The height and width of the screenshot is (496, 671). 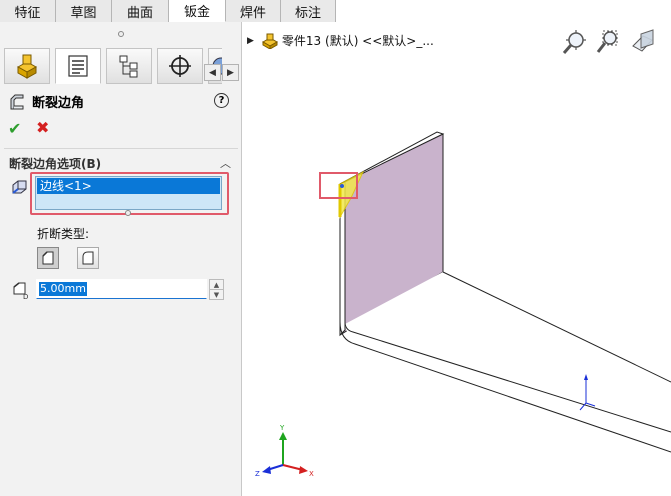 I want to click on break-type-label: 折断类型:, so click(x=63, y=234).